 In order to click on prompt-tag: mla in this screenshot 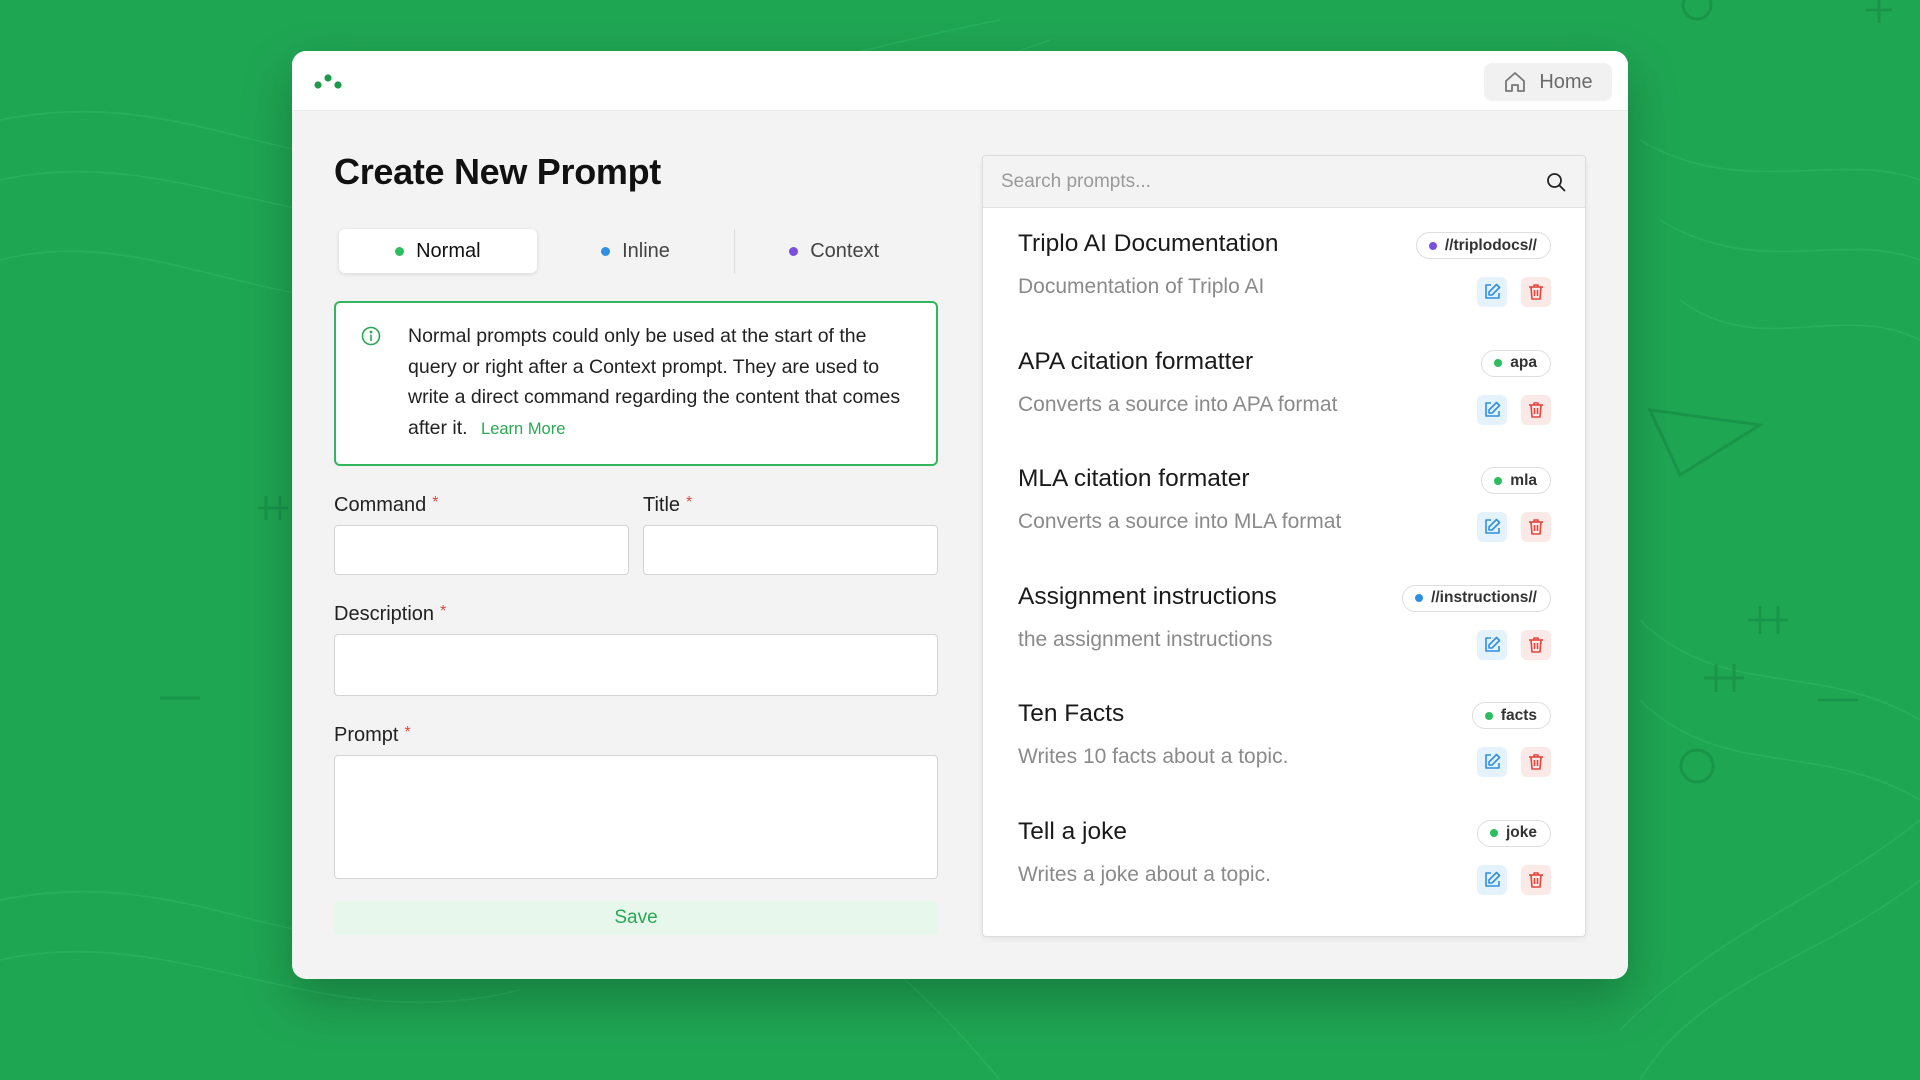, I will do `click(1516, 480)`.